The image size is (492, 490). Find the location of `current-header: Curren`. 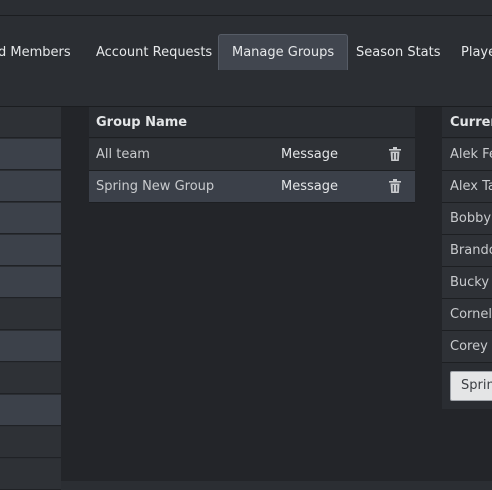

current-header: Curren is located at coordinates (467, 122).